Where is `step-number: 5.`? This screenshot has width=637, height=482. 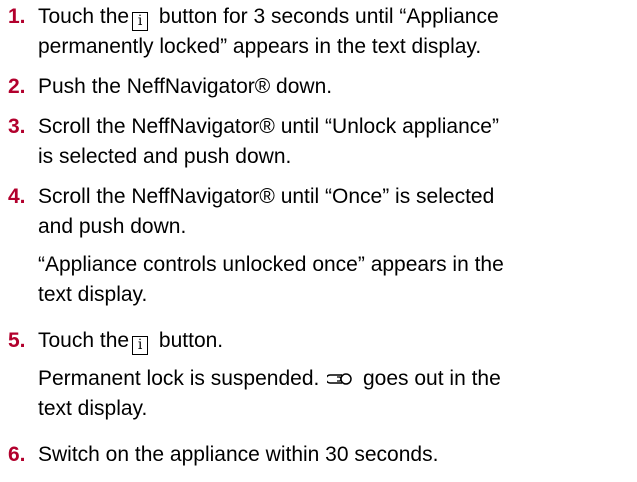
step-number: 5. is located at coordinates (17, 340).